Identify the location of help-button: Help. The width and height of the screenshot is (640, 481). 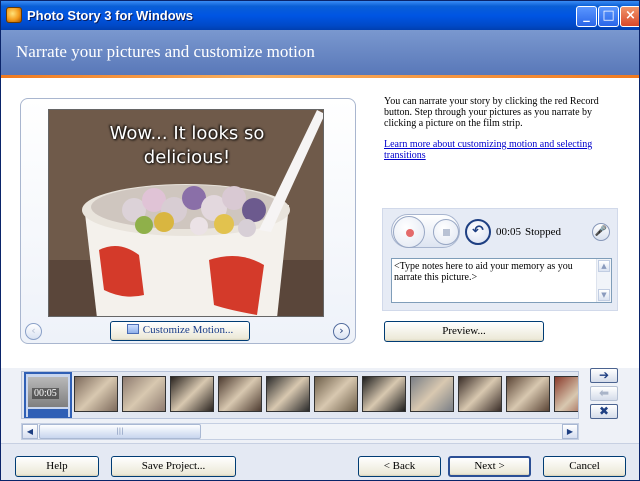
(57, 466).